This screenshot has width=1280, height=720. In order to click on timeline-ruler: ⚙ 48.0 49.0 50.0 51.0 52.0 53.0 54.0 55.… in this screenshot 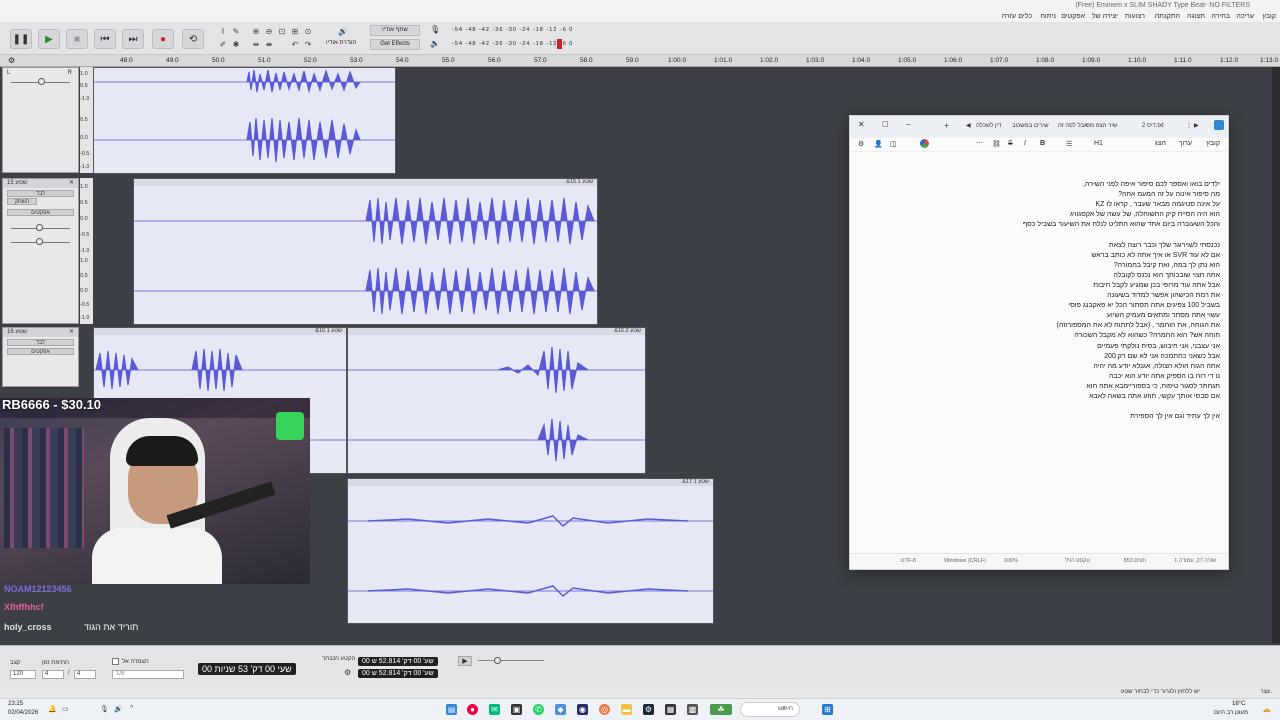, I will do `click(640, 61)`.